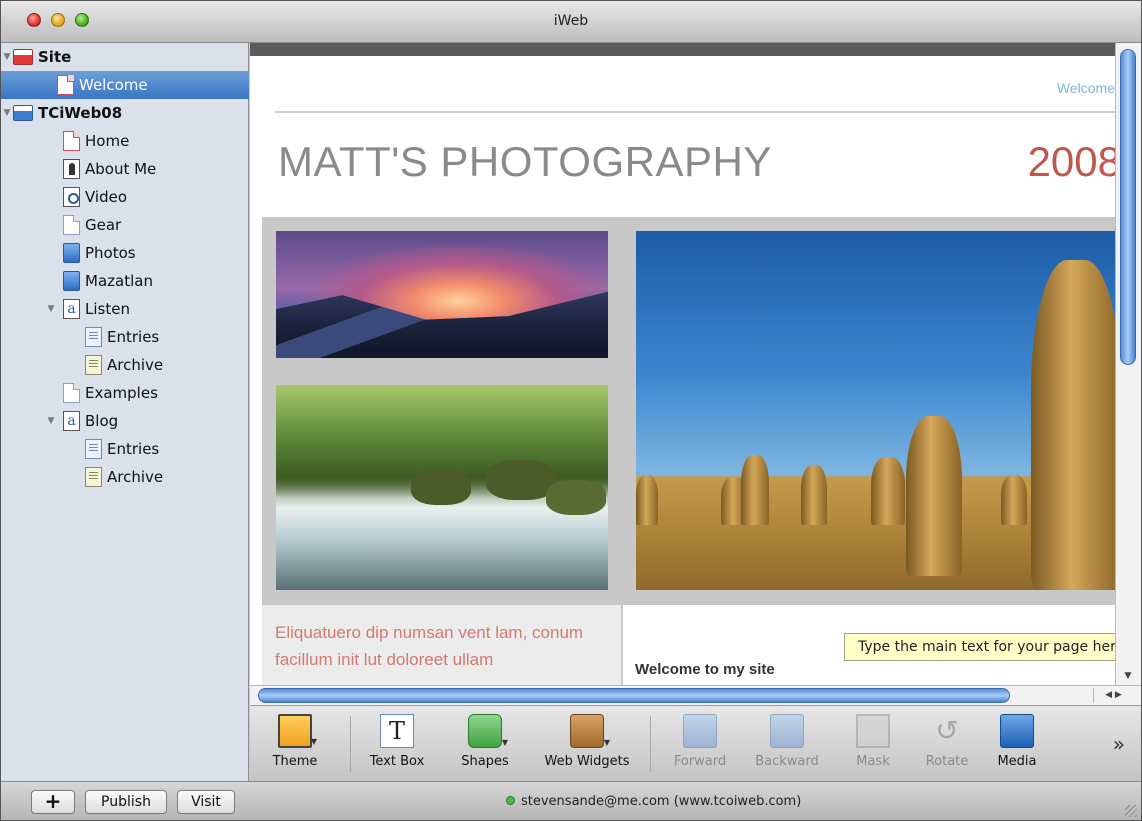 This screenshot has height=821, width=1142. What do you see at coordinates (102, 421) in the screenshot?
I see `sidebar-item-label: Blog` at bounding box center [102, 421].